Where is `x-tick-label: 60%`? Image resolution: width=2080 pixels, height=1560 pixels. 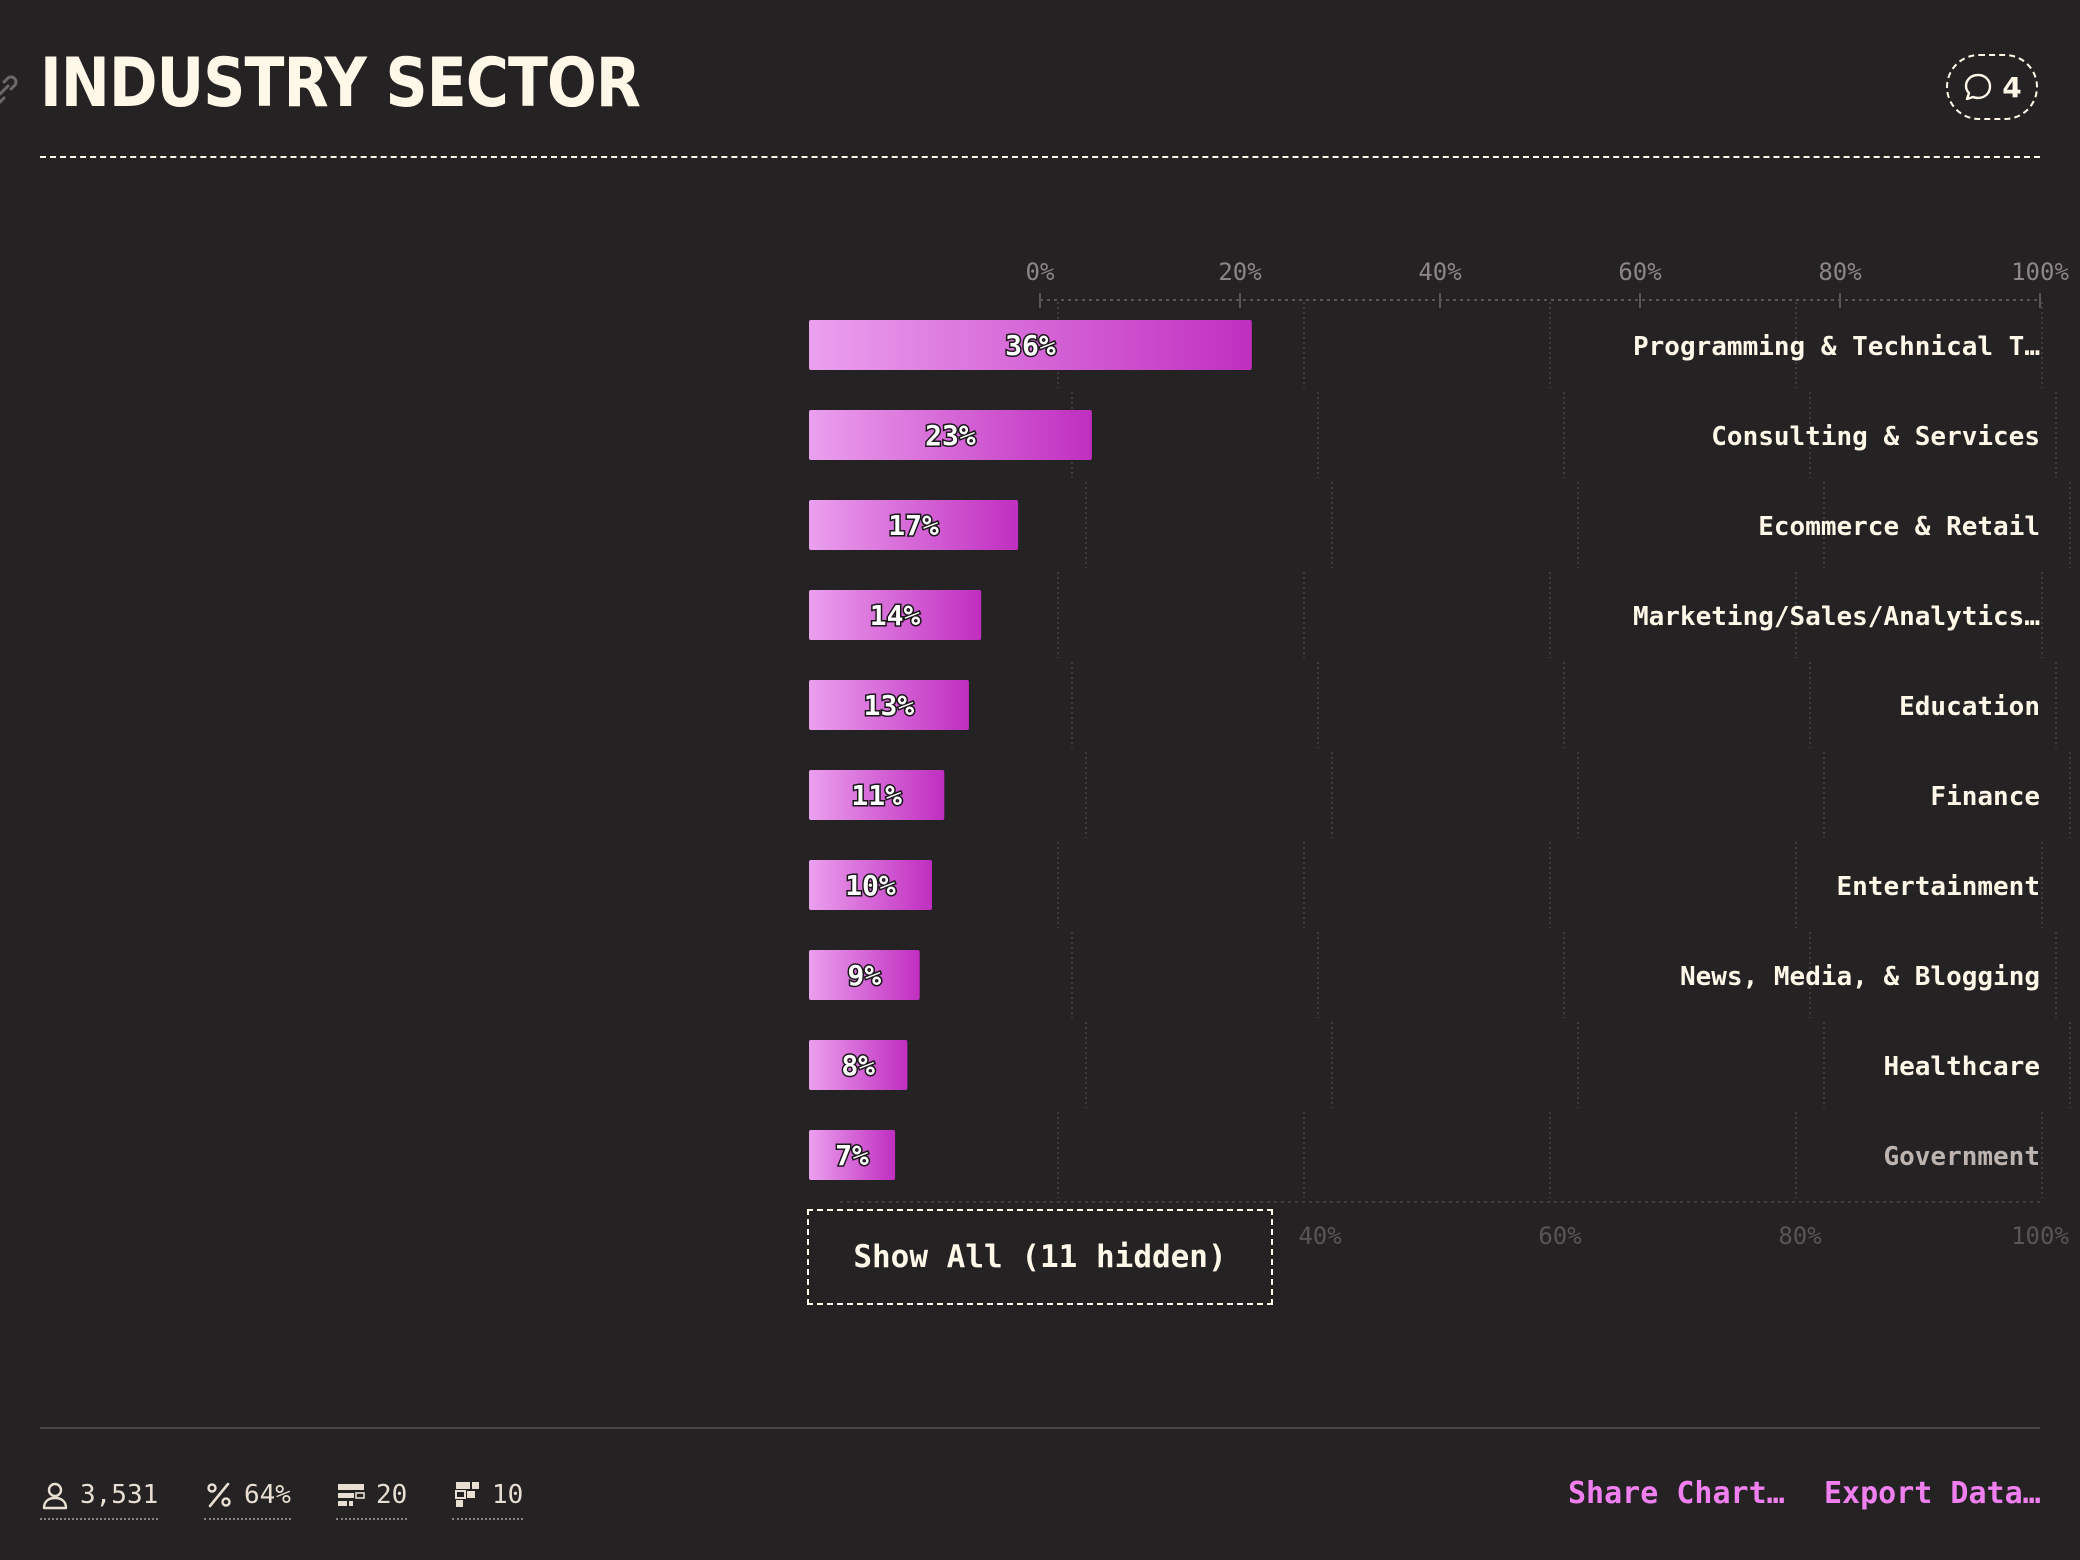 x-tick-label: 60% is located at coordinates (1640, 272).